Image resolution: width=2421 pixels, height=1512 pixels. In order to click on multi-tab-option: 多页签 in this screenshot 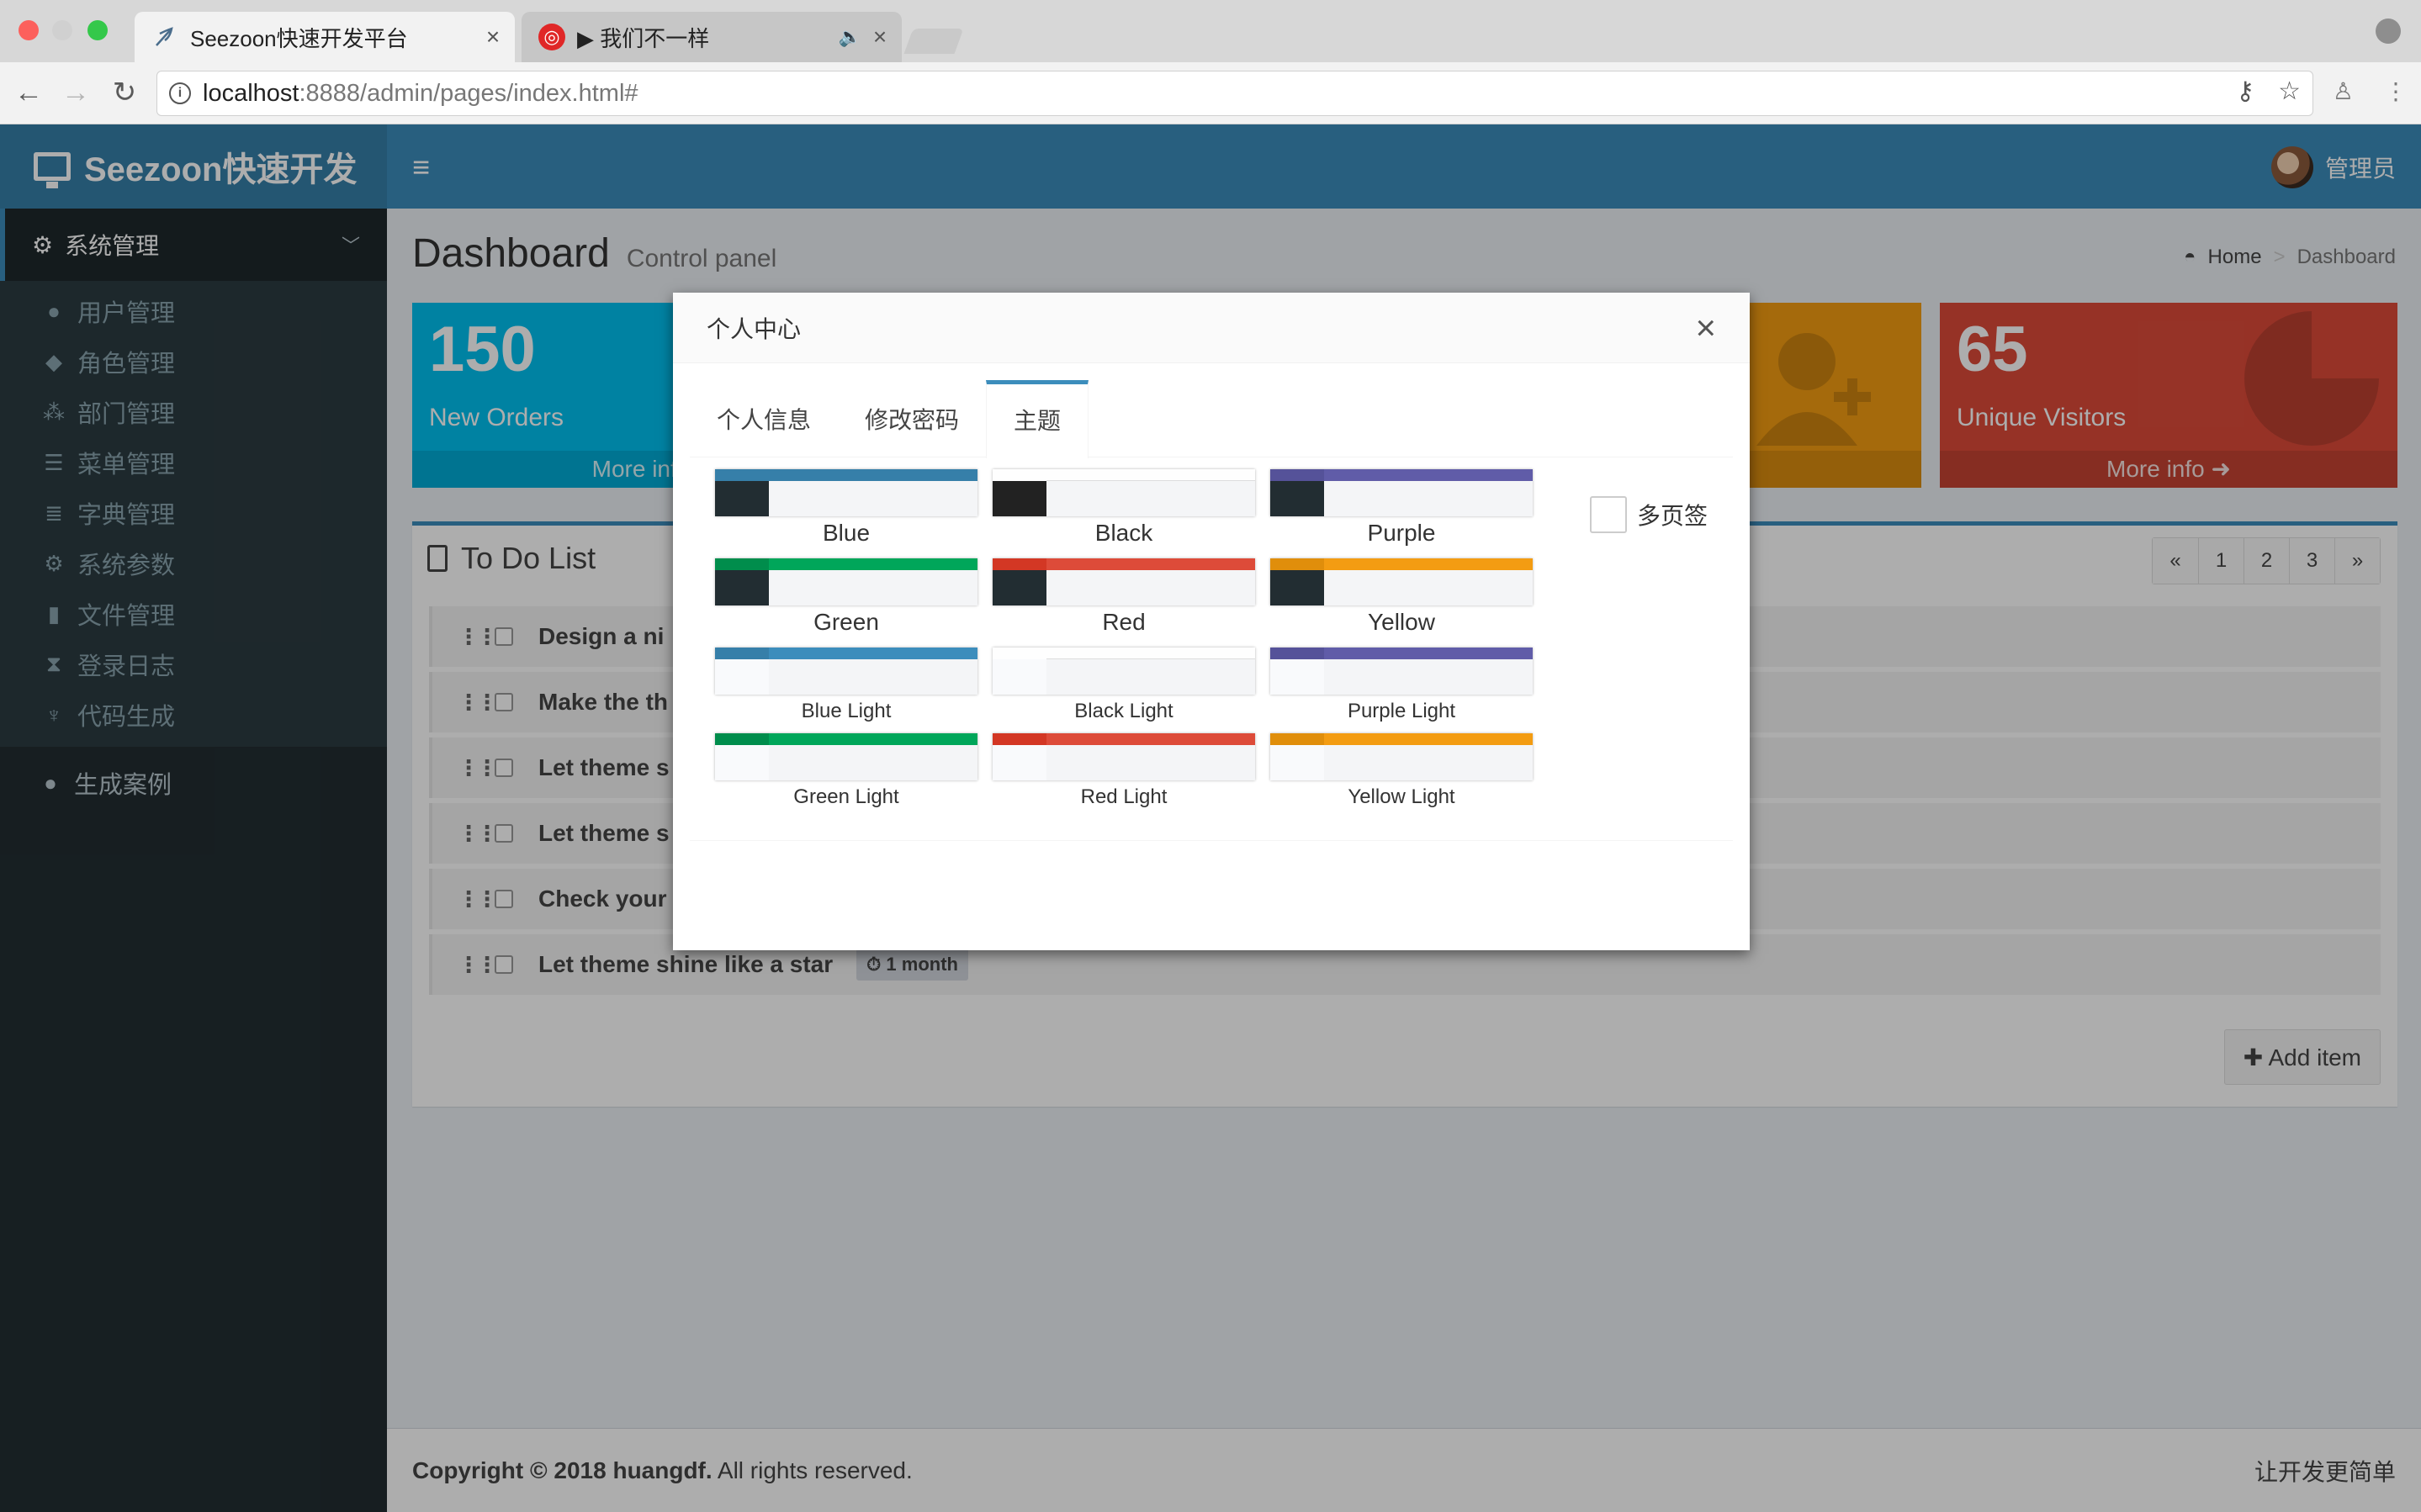, I will do `click(1649, 514)`.